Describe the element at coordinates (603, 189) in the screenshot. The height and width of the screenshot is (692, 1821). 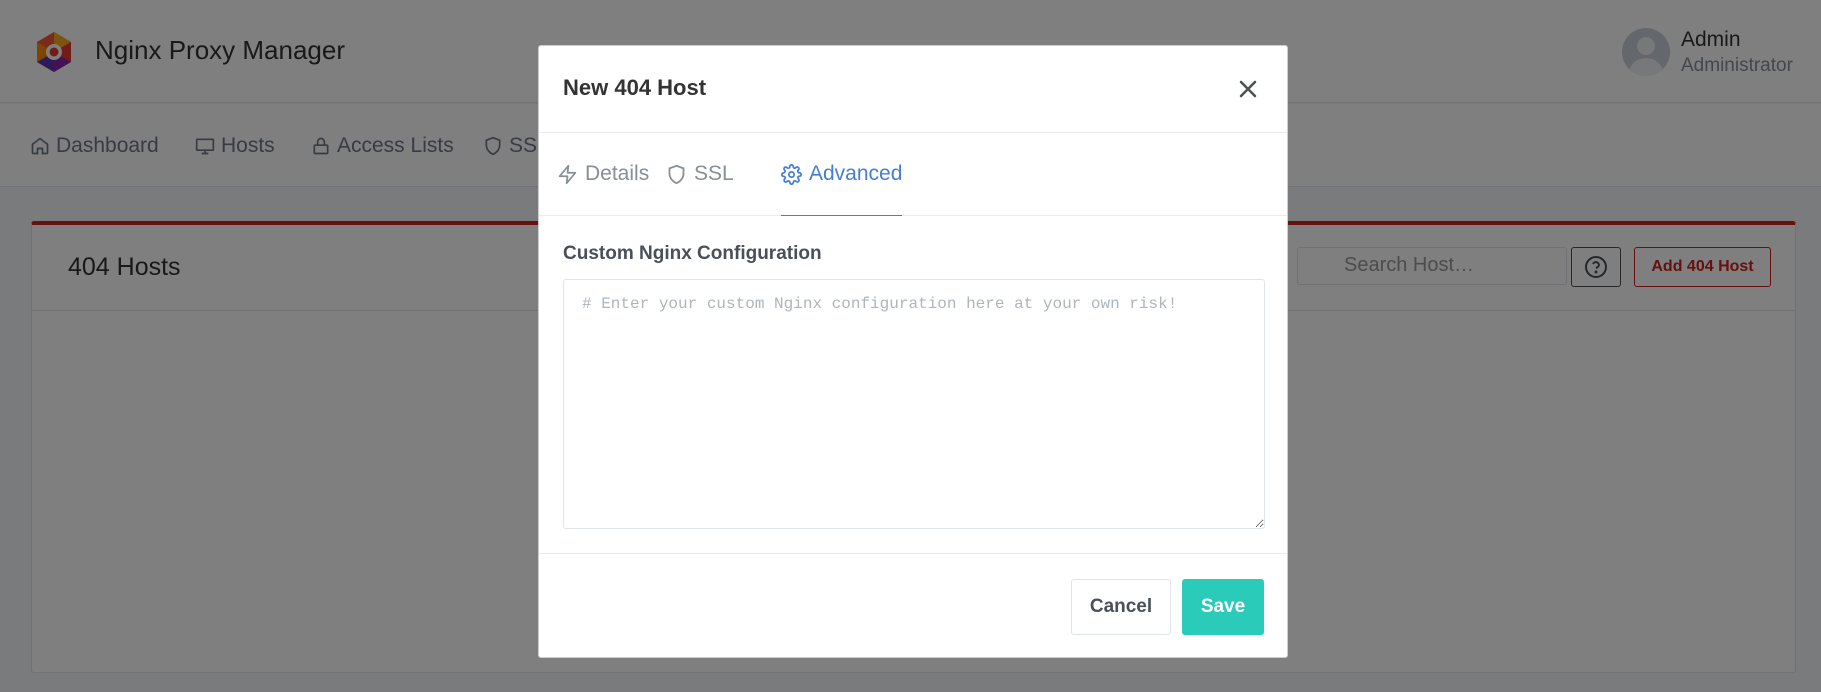
I see `tab-details: Details` at that location.